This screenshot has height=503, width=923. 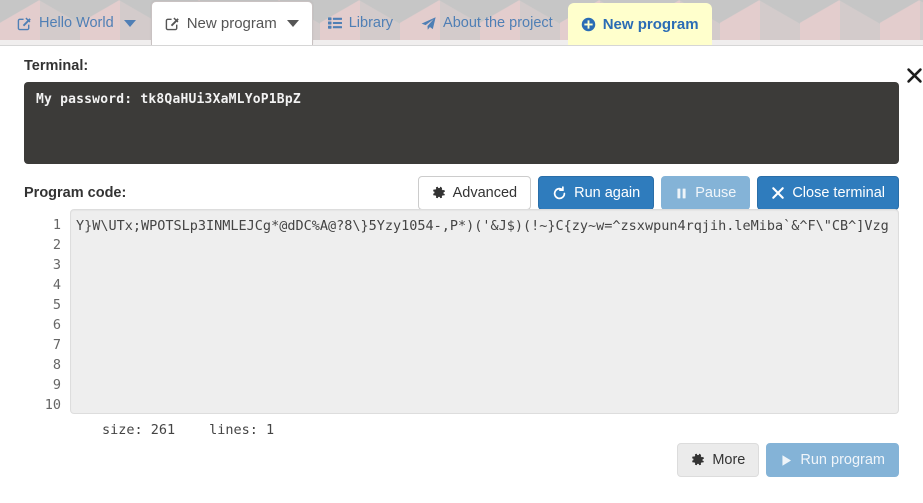 I want to click on button-label: Pause, so click(x=716, y=192).